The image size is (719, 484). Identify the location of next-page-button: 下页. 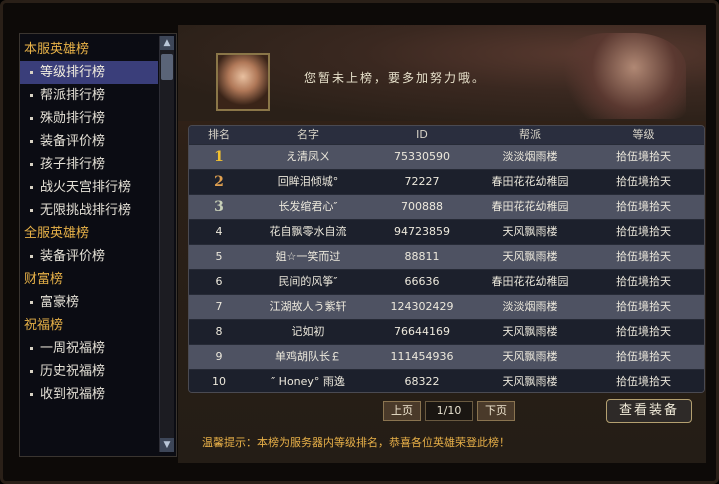
(496, 411).